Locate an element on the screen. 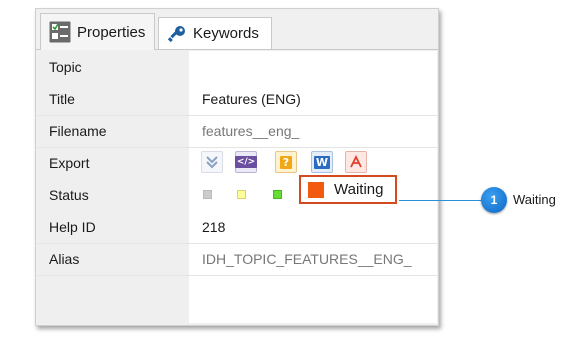 This screenshot has width=572, height=337. callout-connector is located at coordinates (446, 200).